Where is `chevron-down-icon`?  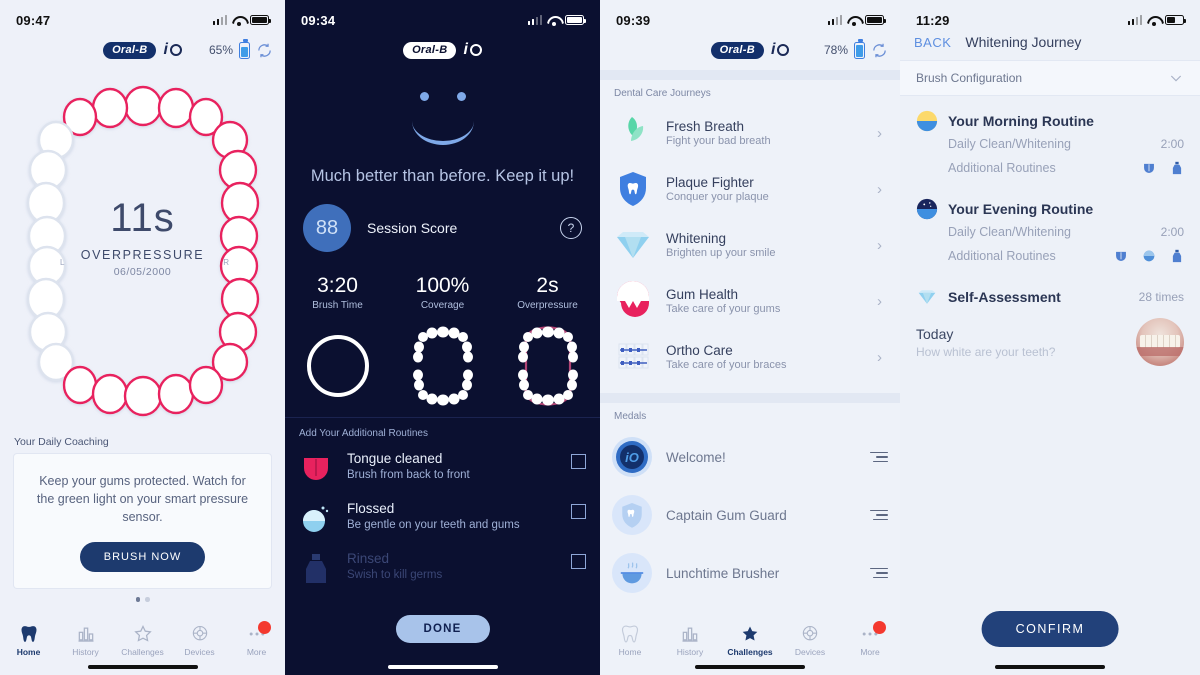 chevron-down-icon is located at coordinates (1176, 78).